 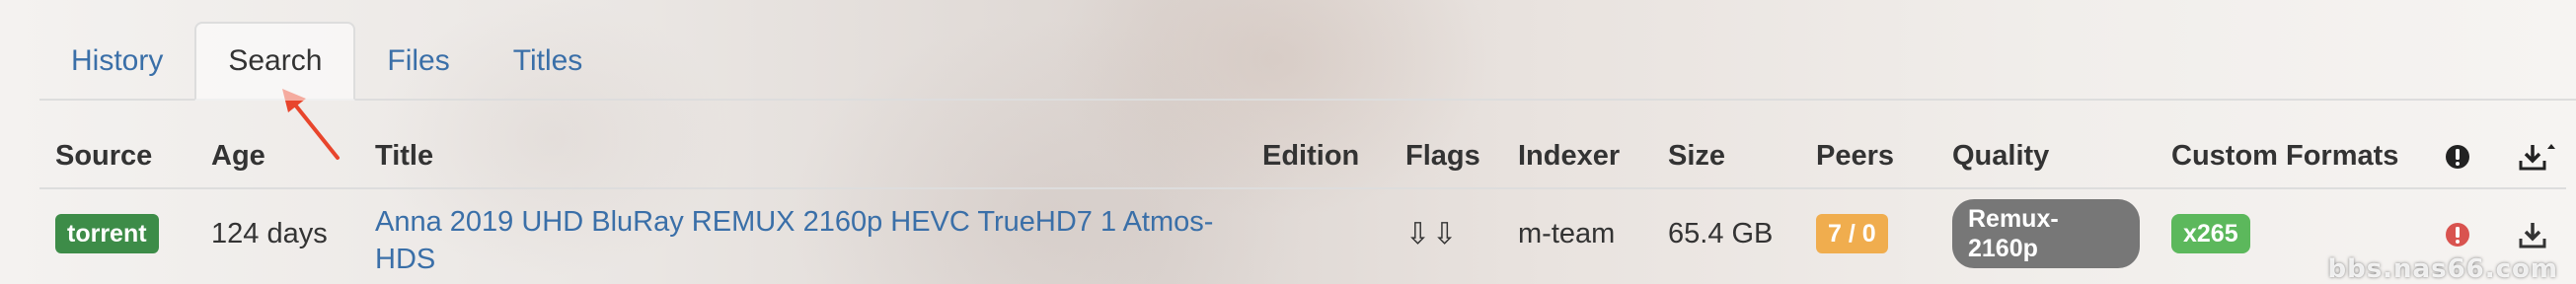 What do you see at coordinates (548, 61) in the screenshot?
I see `tab-titles: Titles` at bounding box center [548, 61].